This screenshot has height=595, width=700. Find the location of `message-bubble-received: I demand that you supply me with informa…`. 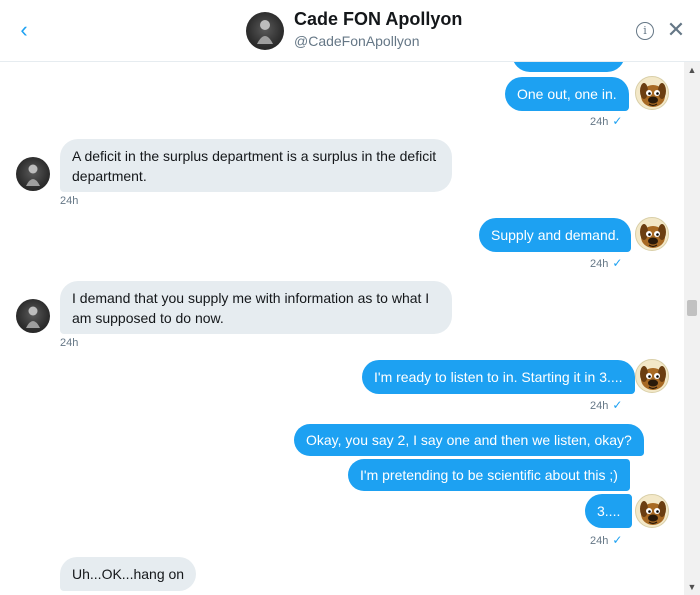

message-bubble-received: I demand that you supply me with informa… is located at coordinates (256, 307).